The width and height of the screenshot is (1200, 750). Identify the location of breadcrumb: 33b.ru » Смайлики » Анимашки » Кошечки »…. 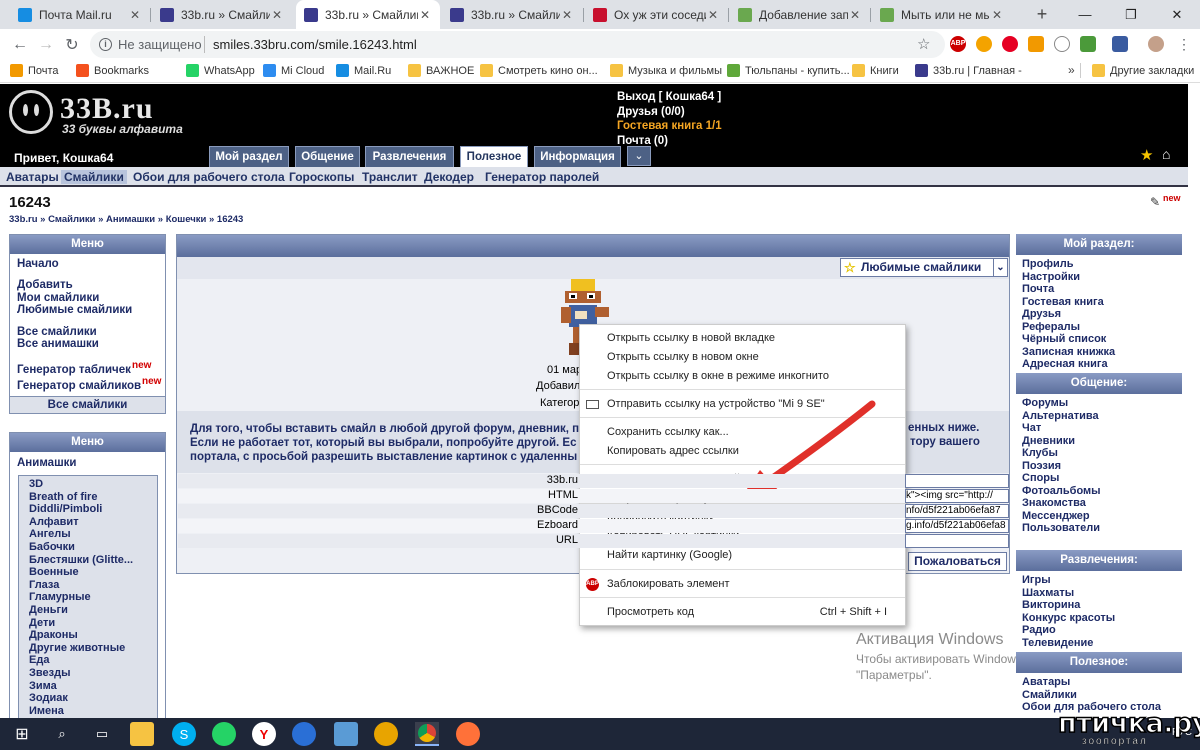
(126, 219).